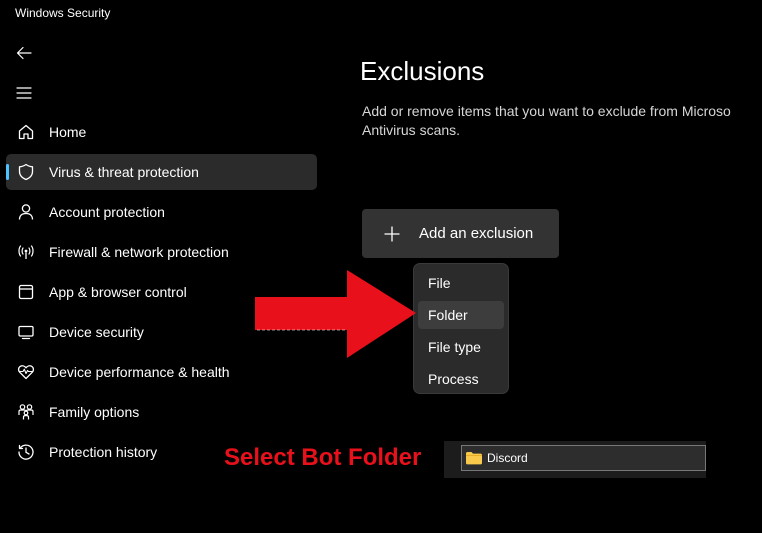 The height and width of the screenshot is (533, 762). Describe the element at coordinates (26, 332) in the screenshot. I see `laptop-icon` at that location.